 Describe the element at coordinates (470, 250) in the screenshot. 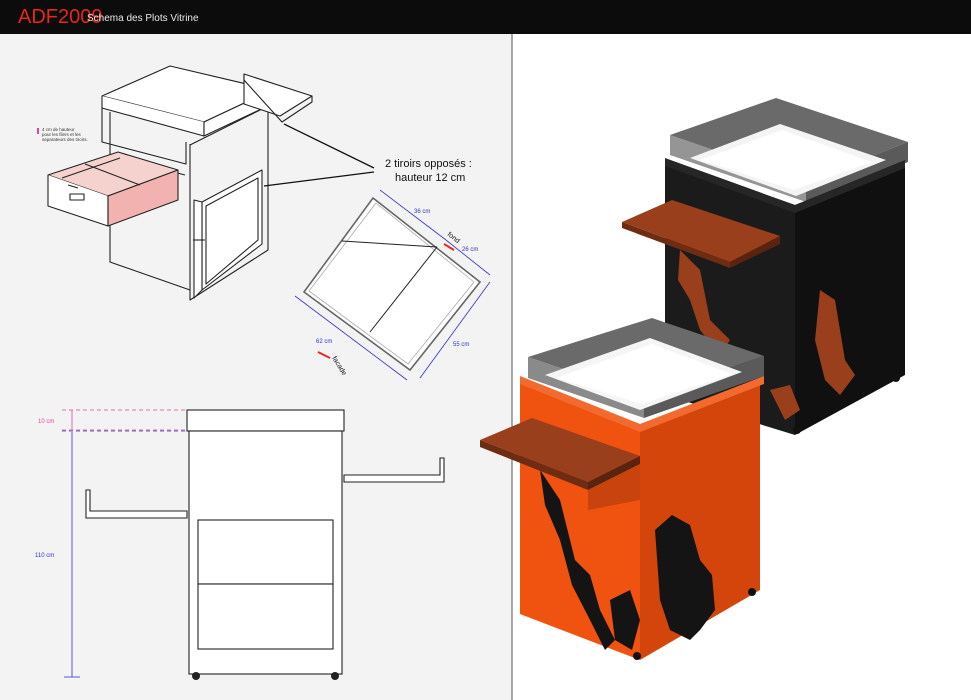

I see `dim-26cm: 26 cm` at that location.